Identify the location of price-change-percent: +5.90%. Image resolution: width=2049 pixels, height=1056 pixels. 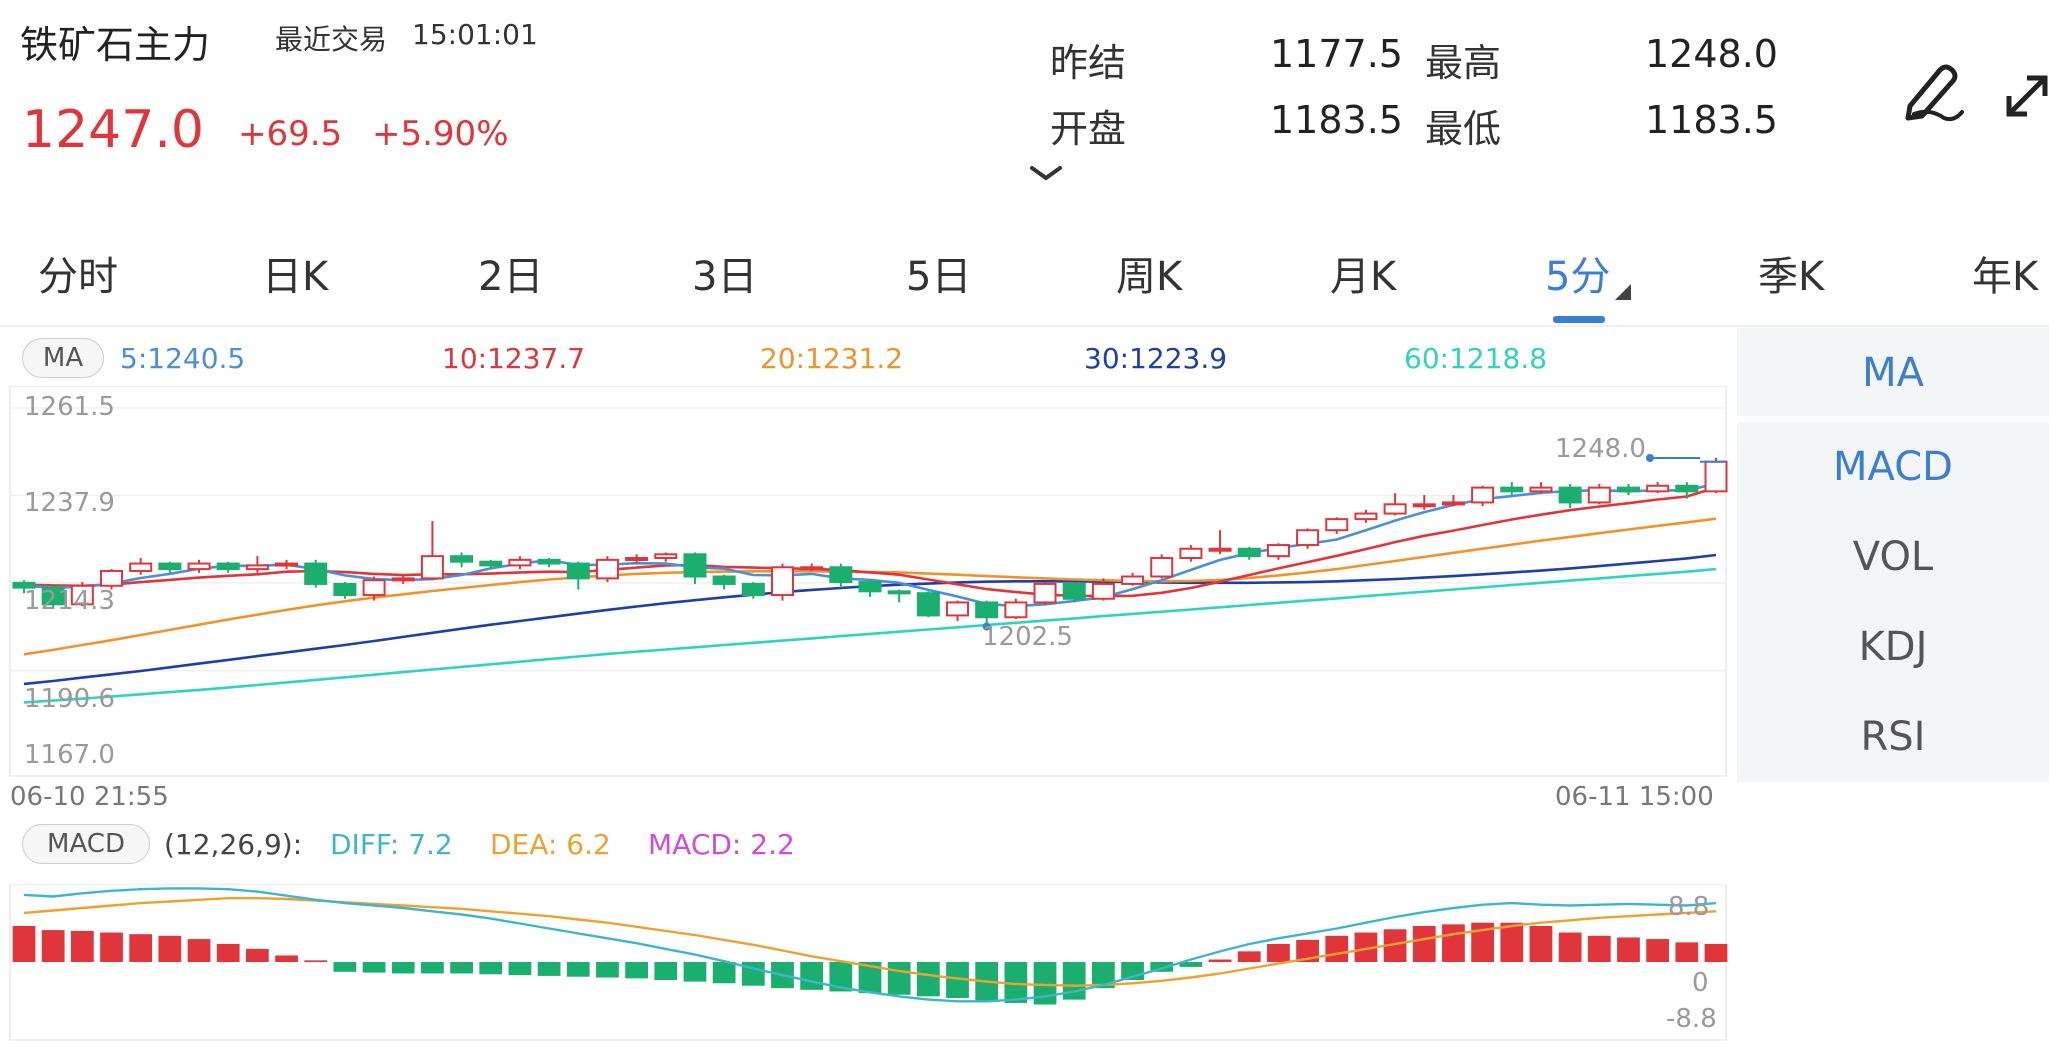
(440, 134).